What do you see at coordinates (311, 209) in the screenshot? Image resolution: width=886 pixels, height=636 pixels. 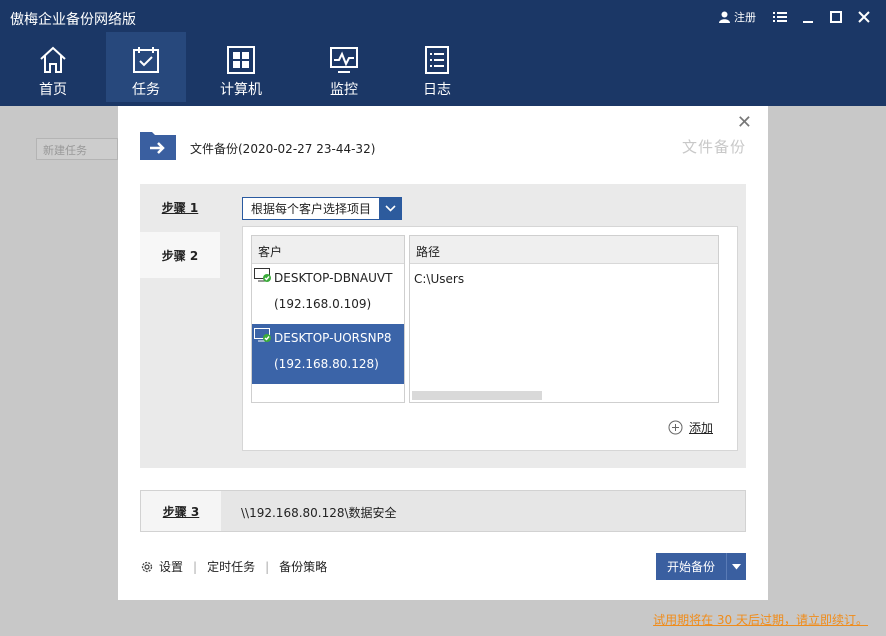 I see `selection-mode-value: 根据每个客户选择项目` at bounding box center [311, 209].